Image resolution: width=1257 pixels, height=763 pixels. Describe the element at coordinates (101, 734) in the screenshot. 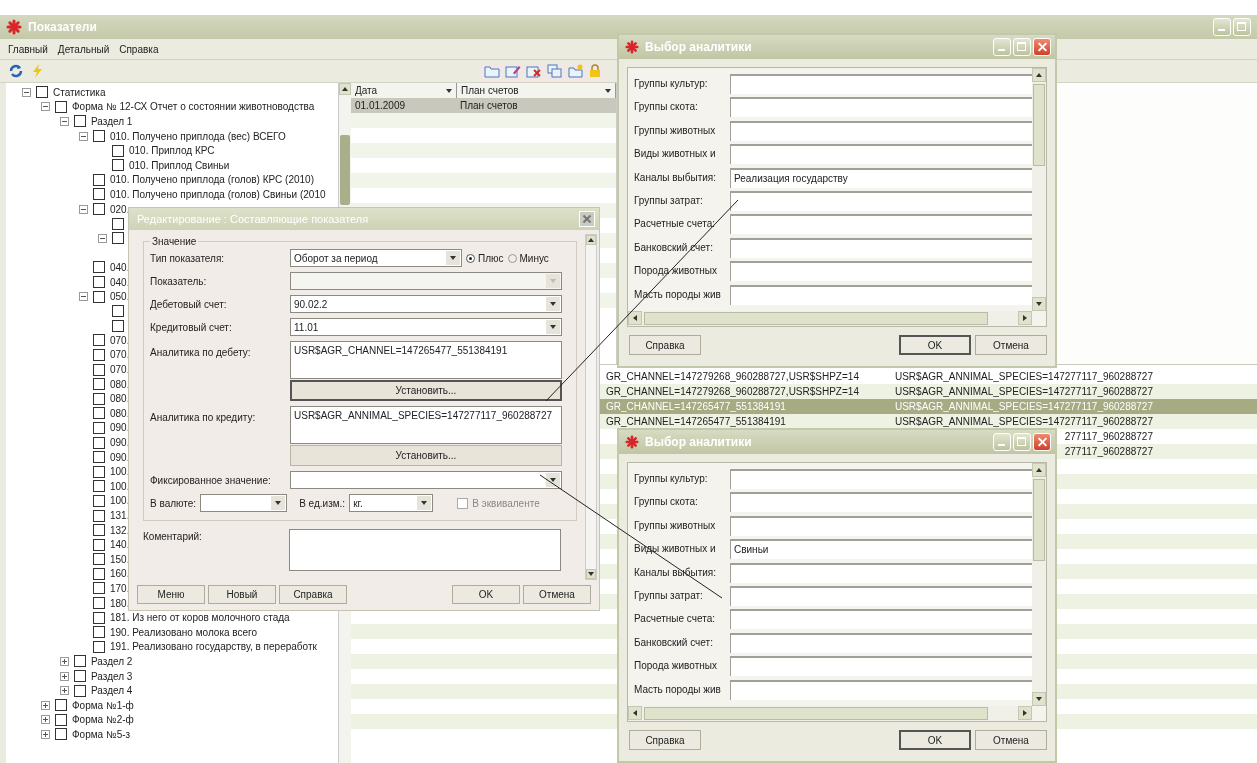

I see `tree-item: Форма №5-з` at that location.